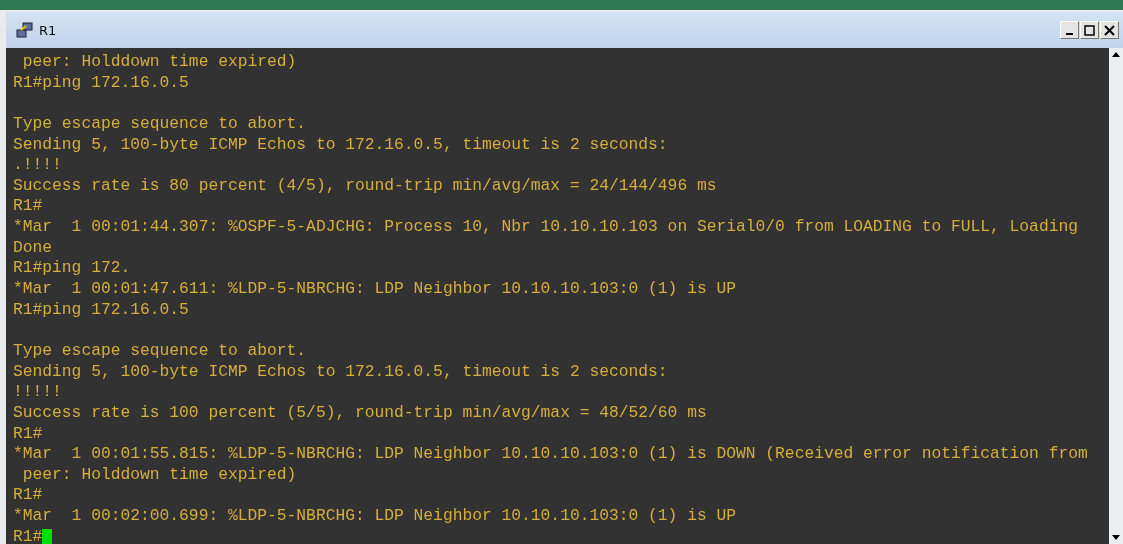 The image size is (1123, 544). Describe the element at coordinates (1069, 34) in the screenshot. I see `minimize-icon` at that location.